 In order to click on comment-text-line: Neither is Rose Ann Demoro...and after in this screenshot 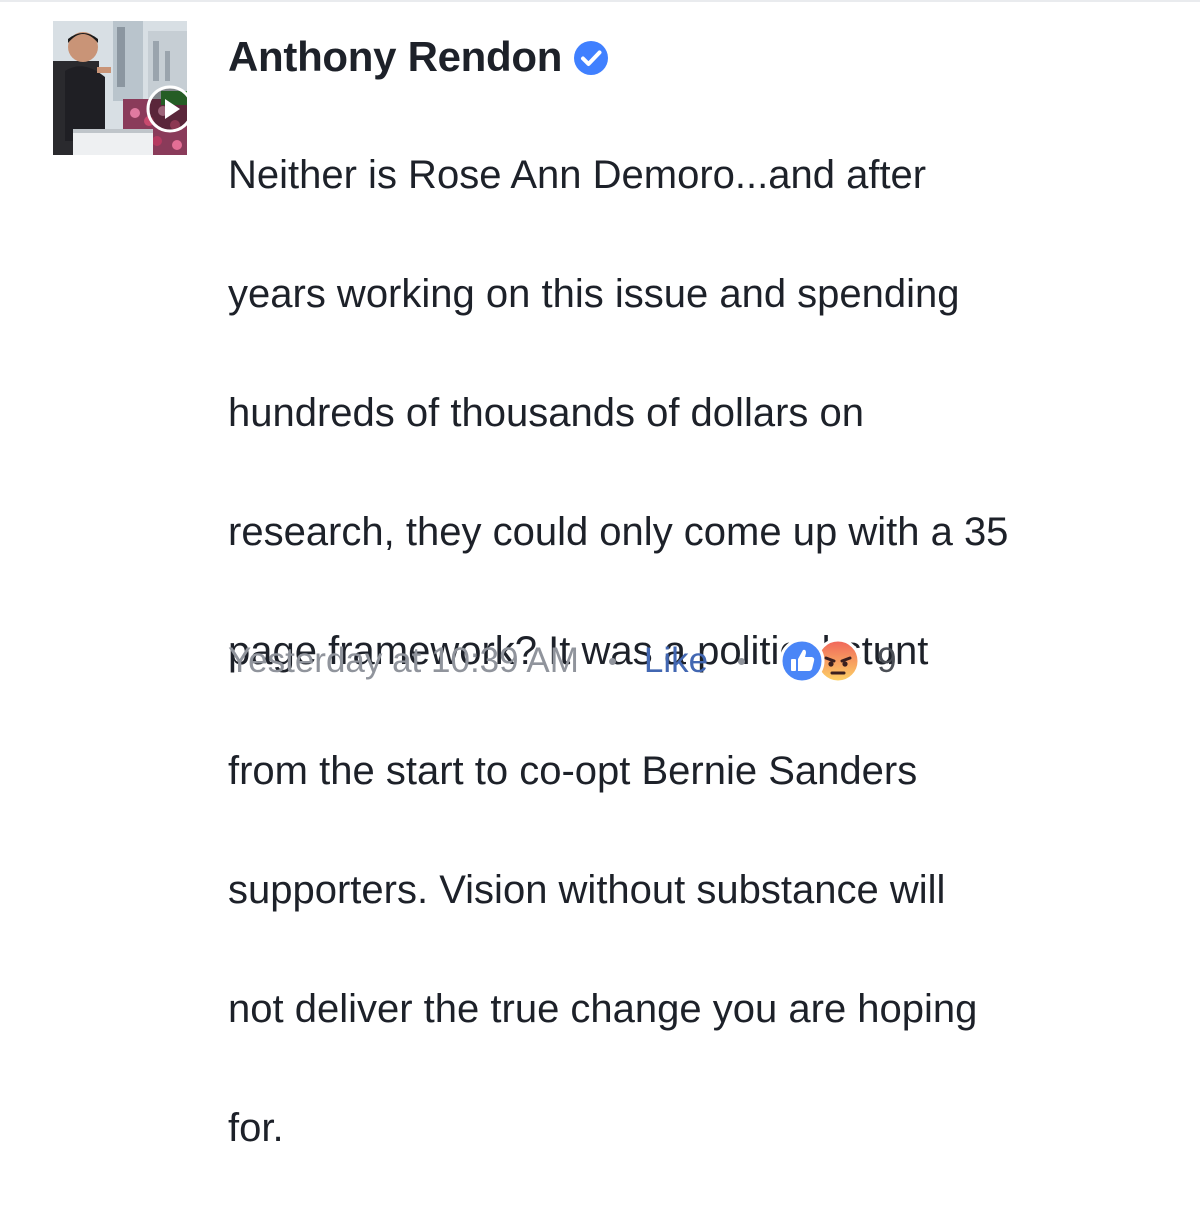, I will do `click(577, 174)`.